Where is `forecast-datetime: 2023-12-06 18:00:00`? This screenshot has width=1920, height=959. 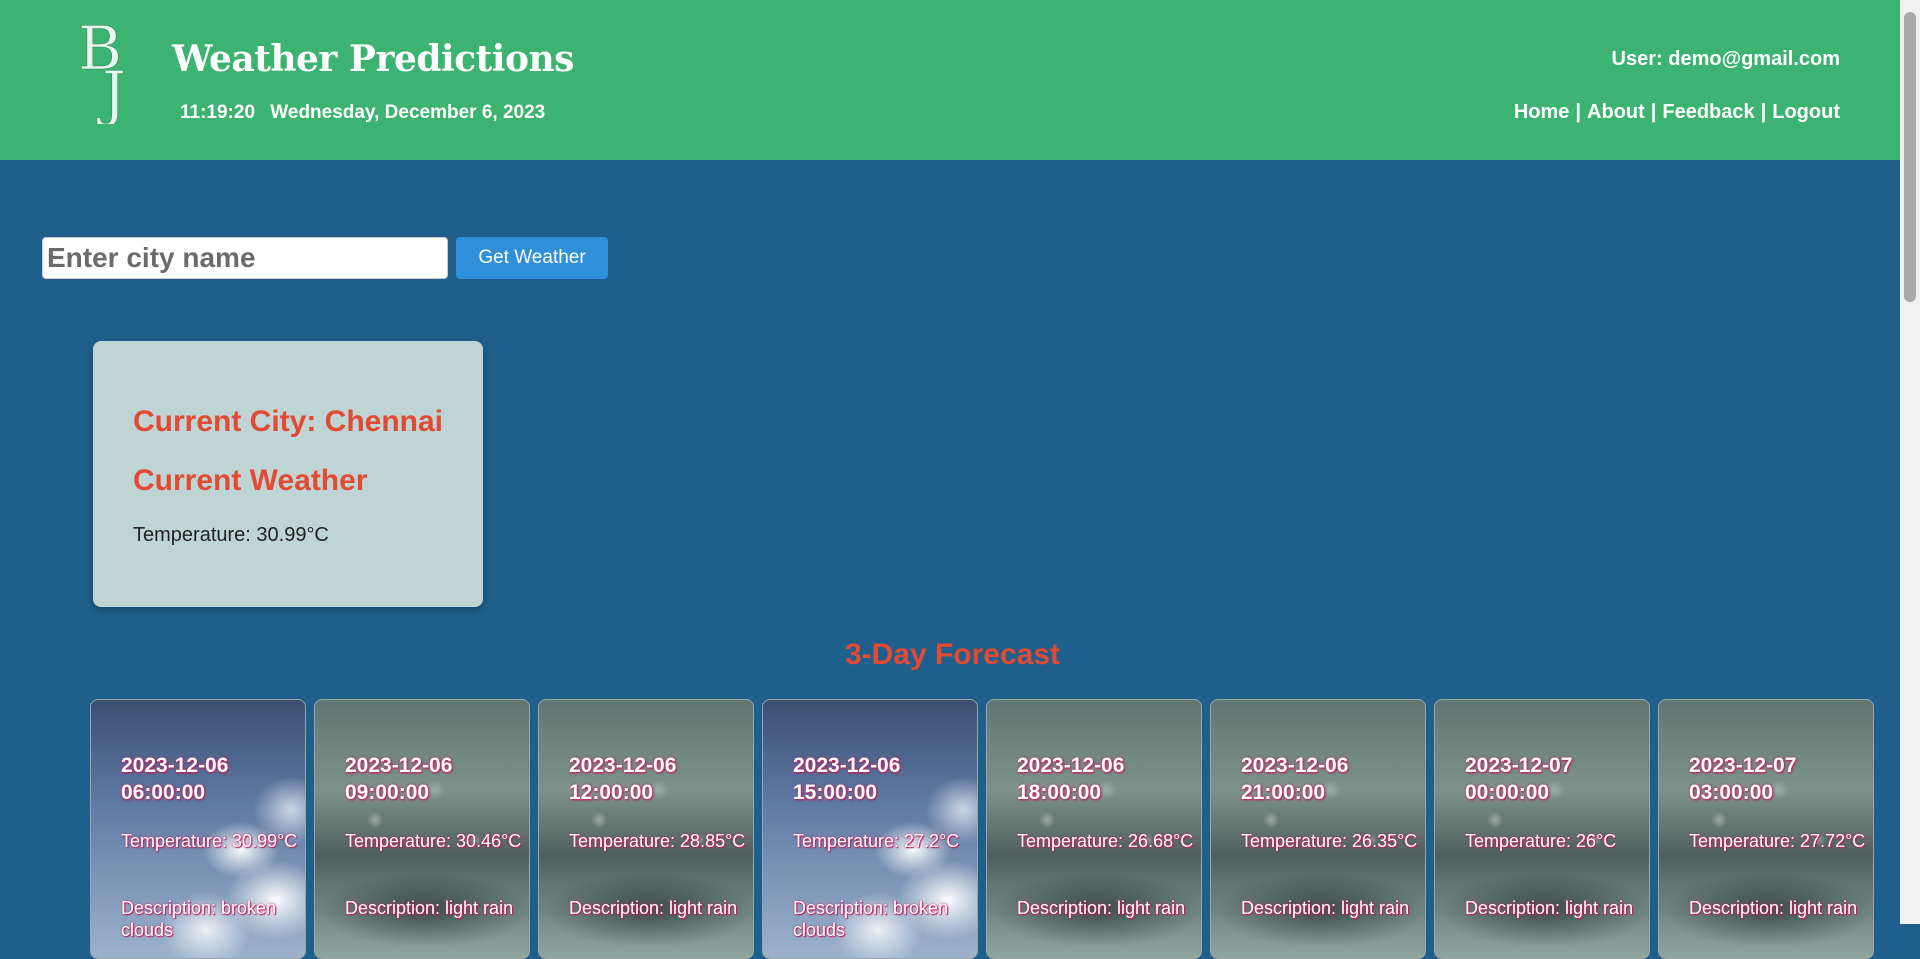 forecast-datetime: 2023-12-06 18:00:00 is located at coordinates (1107, 779).